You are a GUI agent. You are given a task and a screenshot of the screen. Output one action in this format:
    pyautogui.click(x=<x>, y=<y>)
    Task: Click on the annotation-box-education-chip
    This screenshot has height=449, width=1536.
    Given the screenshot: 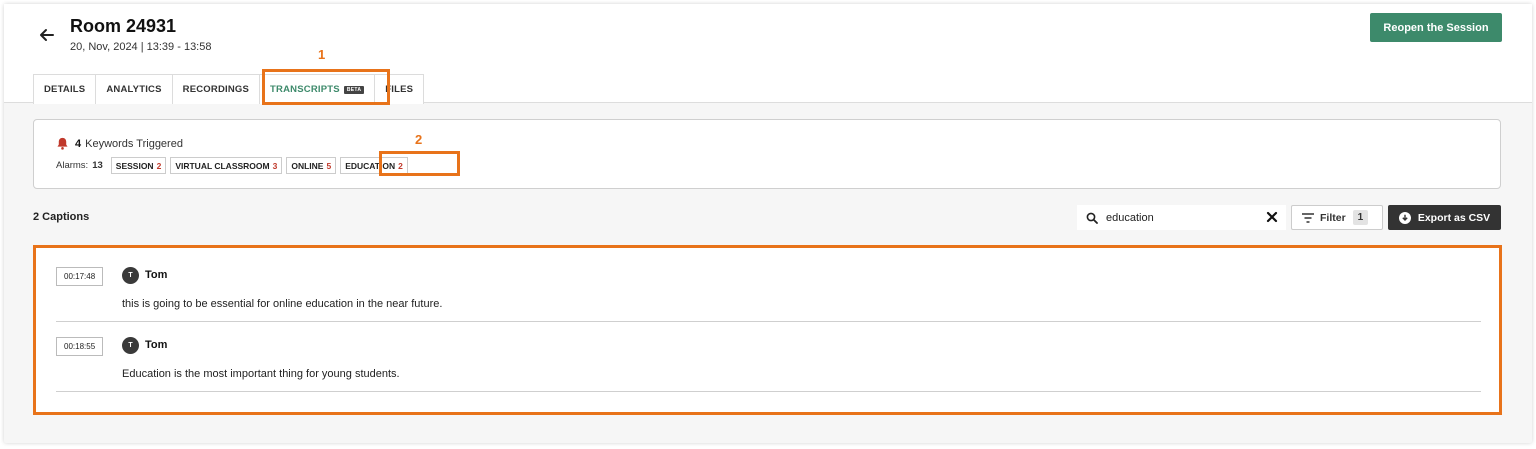 What is the action you would take?
    pyautogui.click(x=419, y=163)
    